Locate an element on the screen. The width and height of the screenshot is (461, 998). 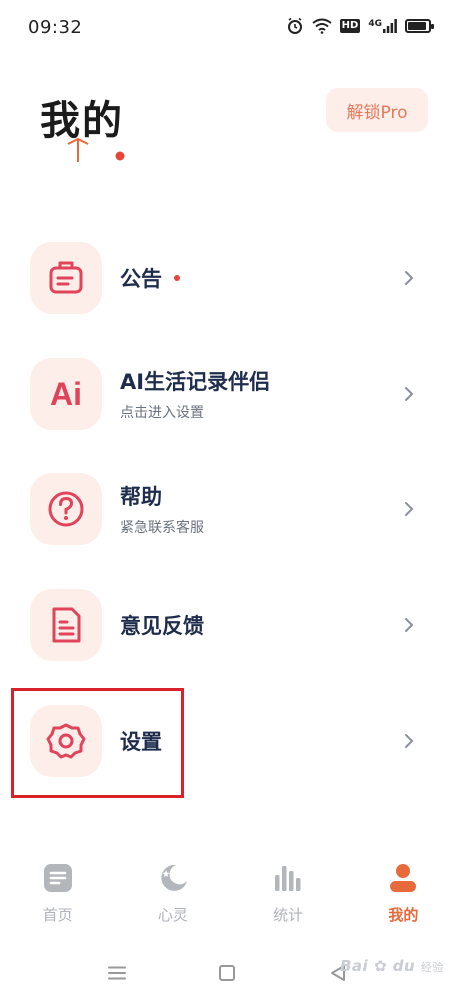
menu-item-notice: 公告 is located at coordinates (230, 282).